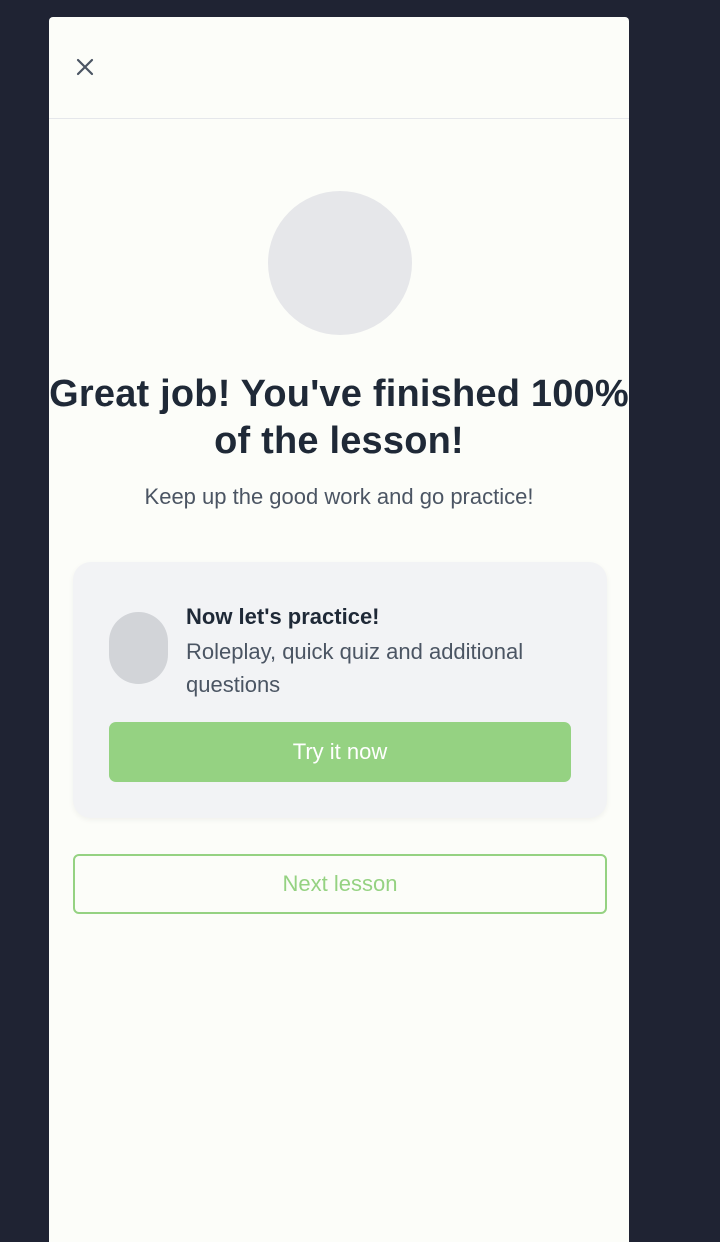  I want to click on close-icon, so click(85, 67).